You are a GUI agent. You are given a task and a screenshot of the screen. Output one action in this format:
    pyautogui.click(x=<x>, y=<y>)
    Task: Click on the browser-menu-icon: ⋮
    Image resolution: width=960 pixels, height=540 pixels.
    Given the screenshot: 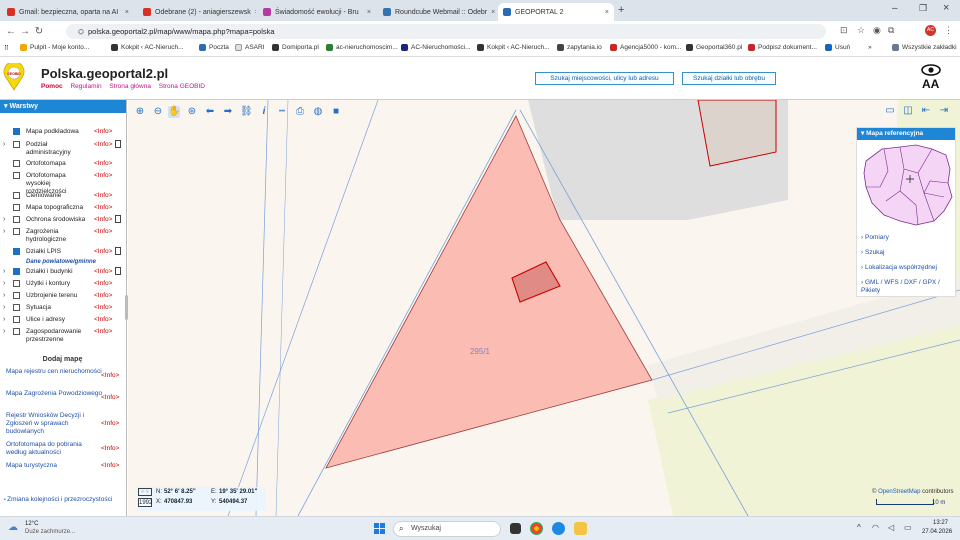 What is the action you would take?
    pyautogui.click(x=948, y=30)
    